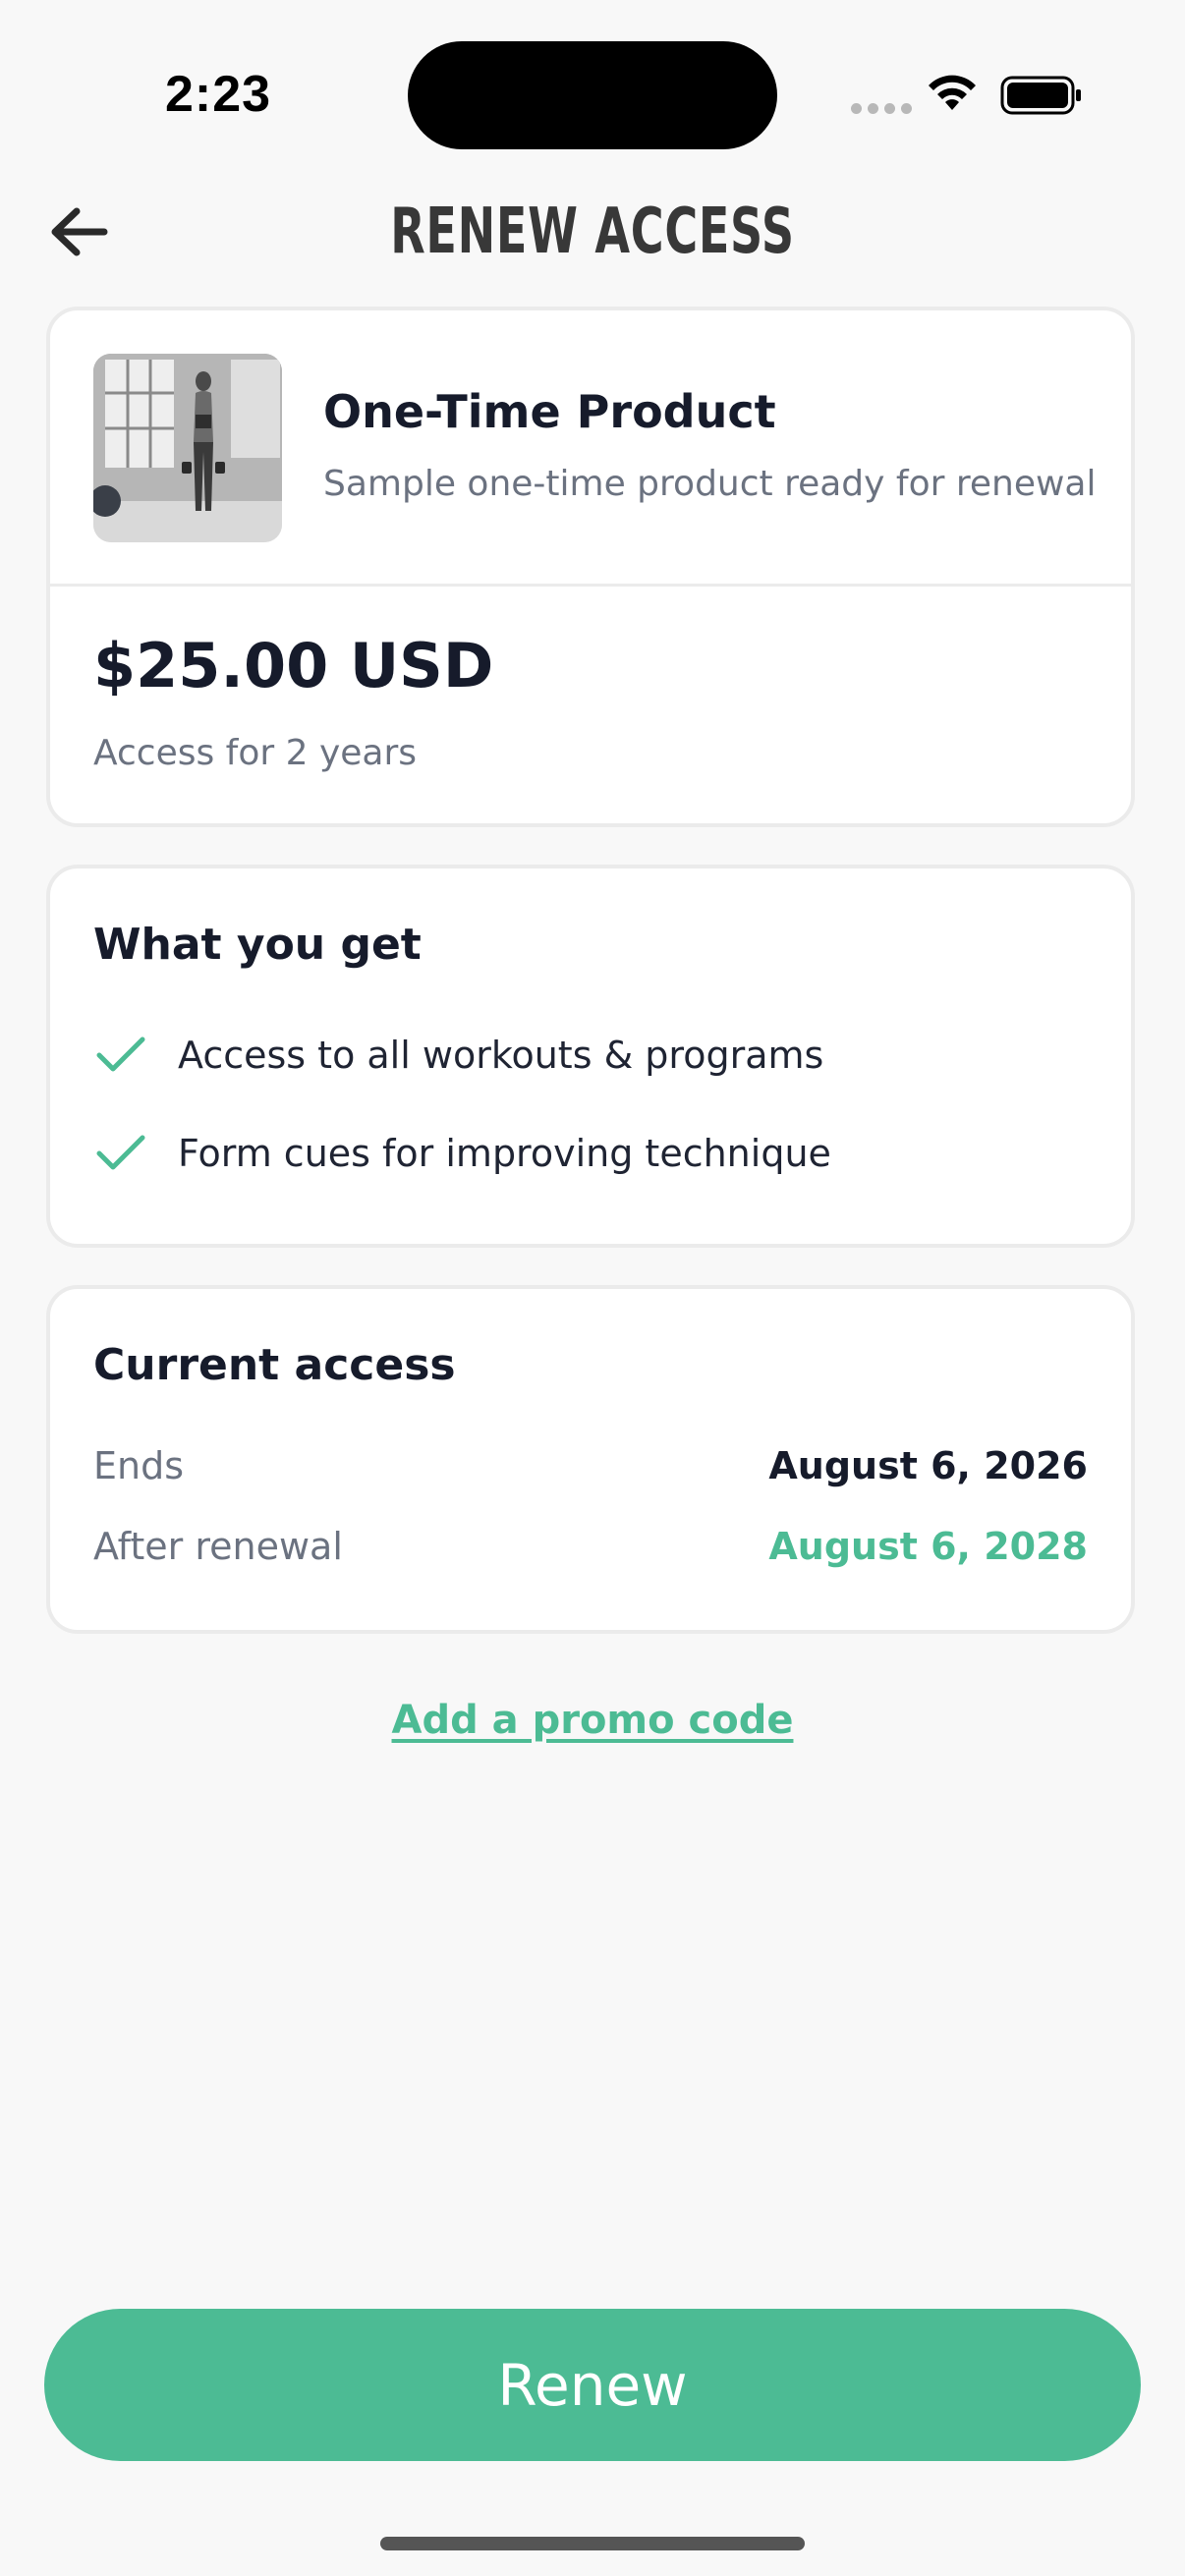  I want to click on battery-icon, so click(1041, 95).